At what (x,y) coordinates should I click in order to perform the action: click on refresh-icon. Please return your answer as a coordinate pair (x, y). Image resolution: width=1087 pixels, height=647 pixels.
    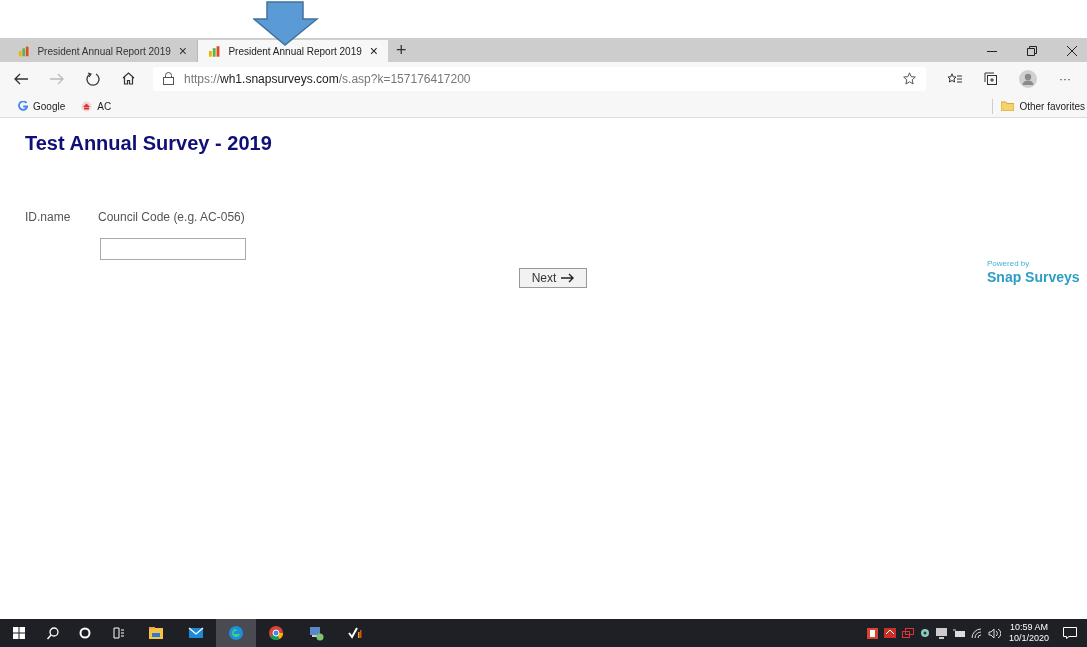
    Looking at the image, I should click on (93, 78).